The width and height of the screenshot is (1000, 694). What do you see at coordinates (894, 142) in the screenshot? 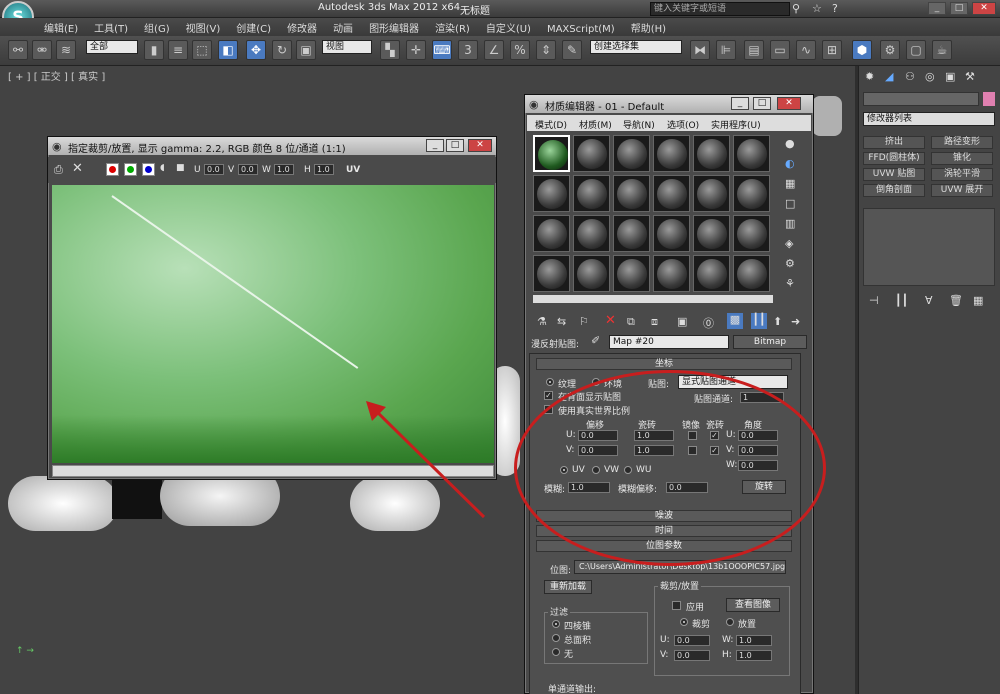
I see `extrude-button: 挤出` at bounding box center [894, 142].